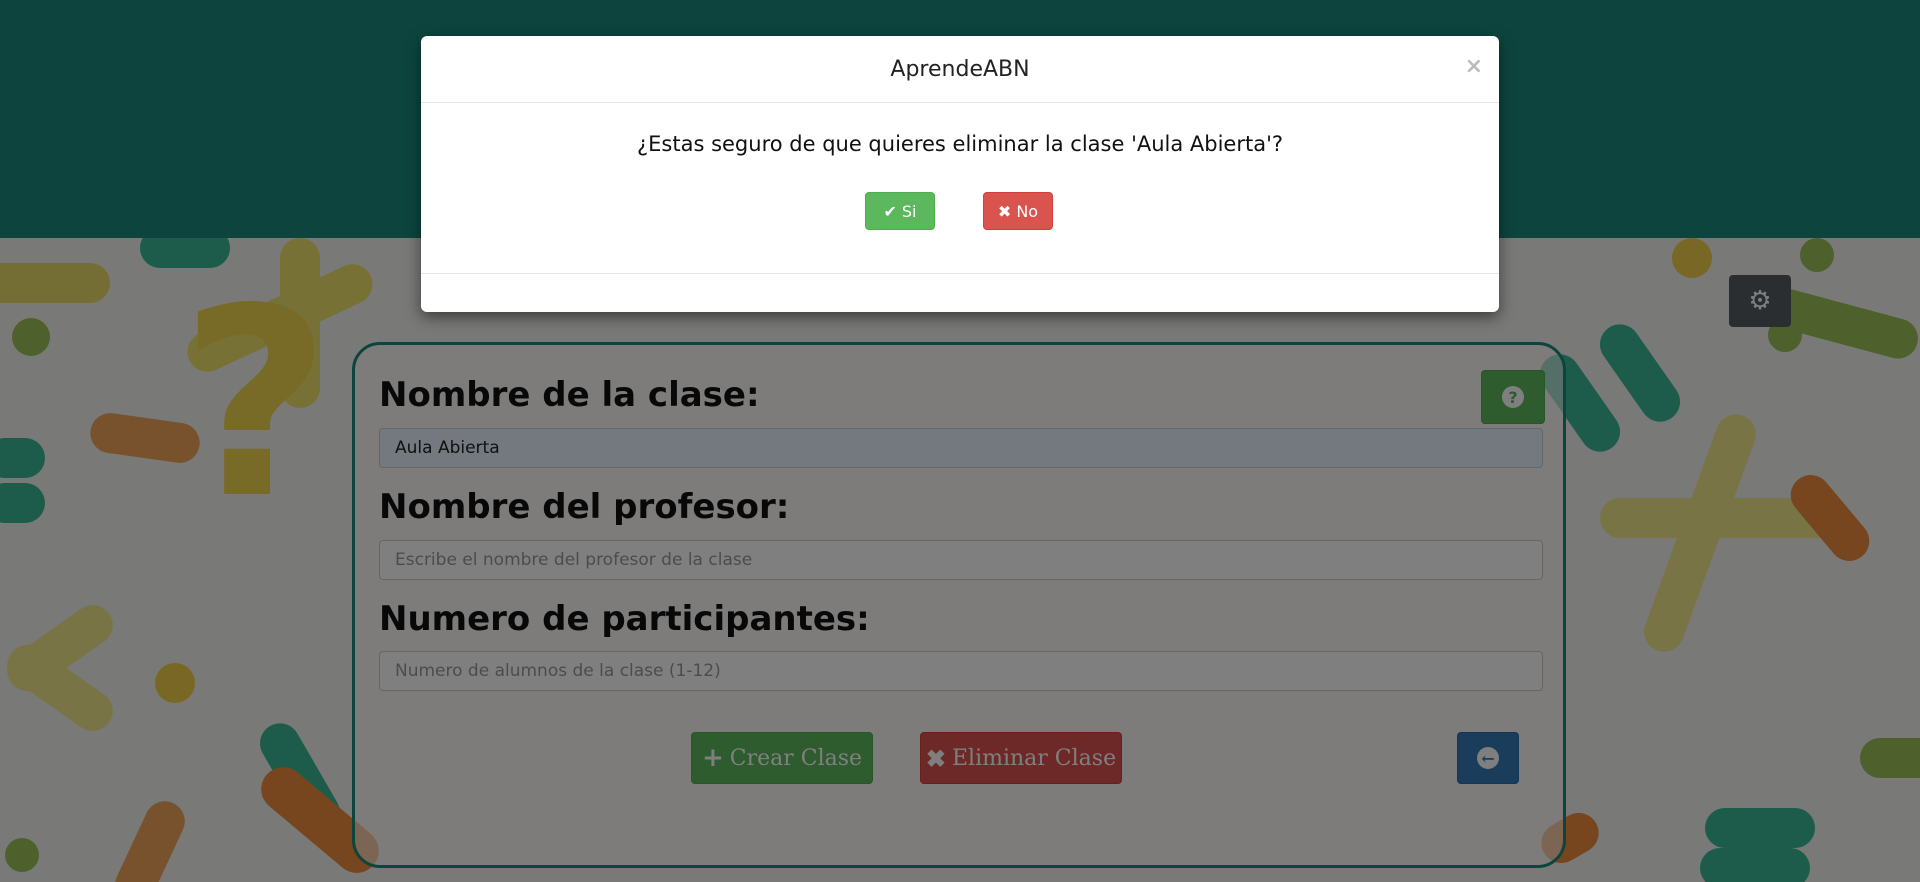 The height and width of the screenshot is (882, 1920). I want to click on dialog-header: AprendeABN ×, so click(960, 69).